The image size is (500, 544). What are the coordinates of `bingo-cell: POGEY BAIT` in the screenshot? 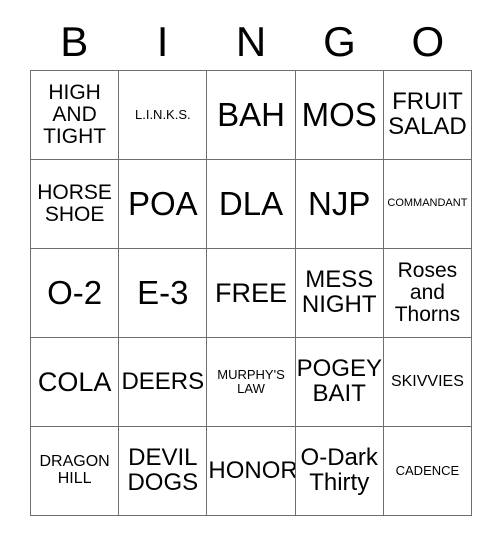 It's located at (339, 382).